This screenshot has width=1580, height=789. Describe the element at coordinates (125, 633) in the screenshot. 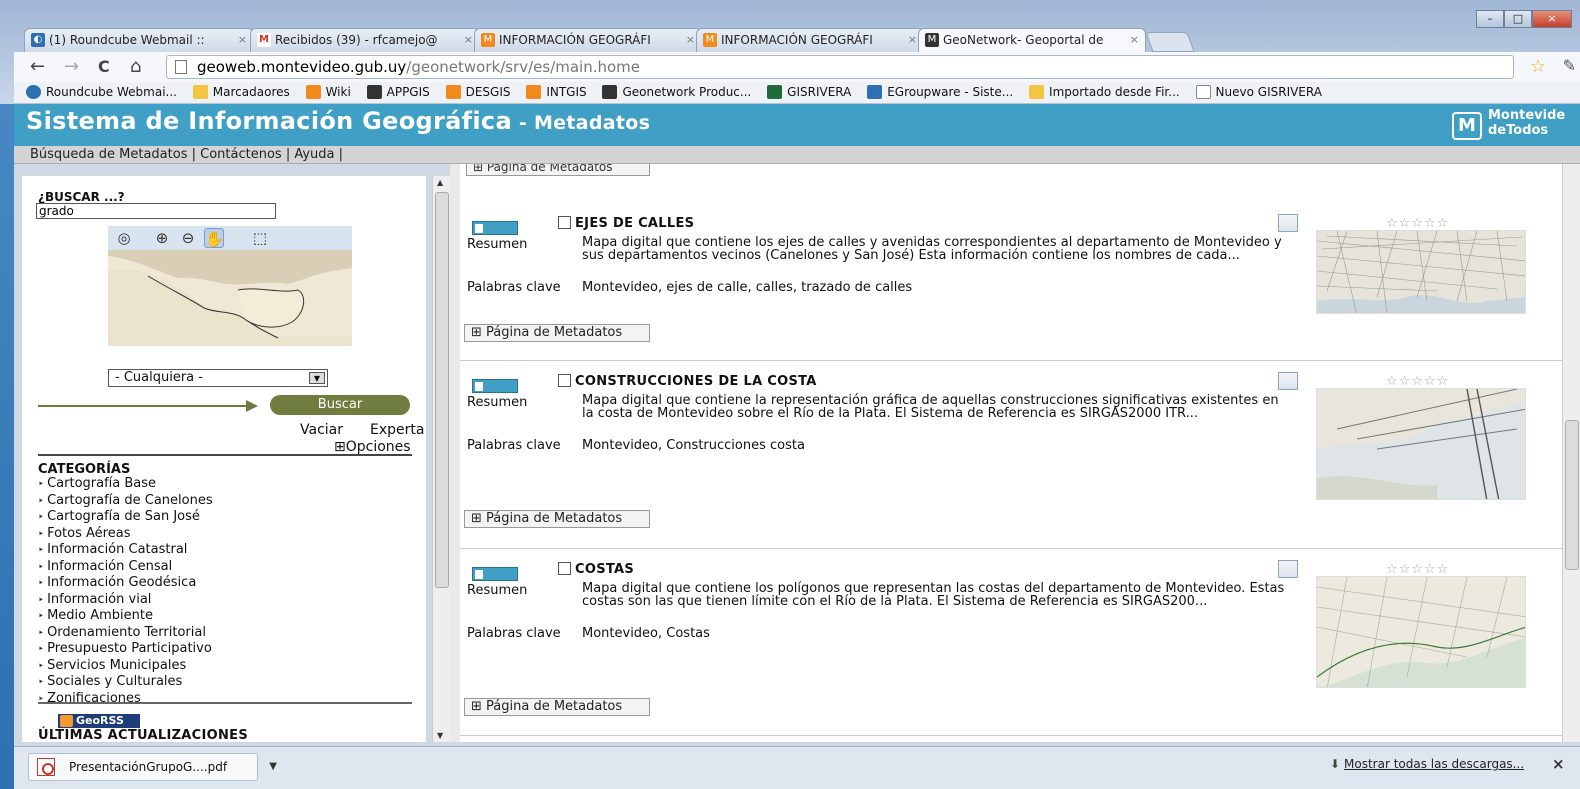

I see `category-item: Ordenamiento Territorial` at that location.